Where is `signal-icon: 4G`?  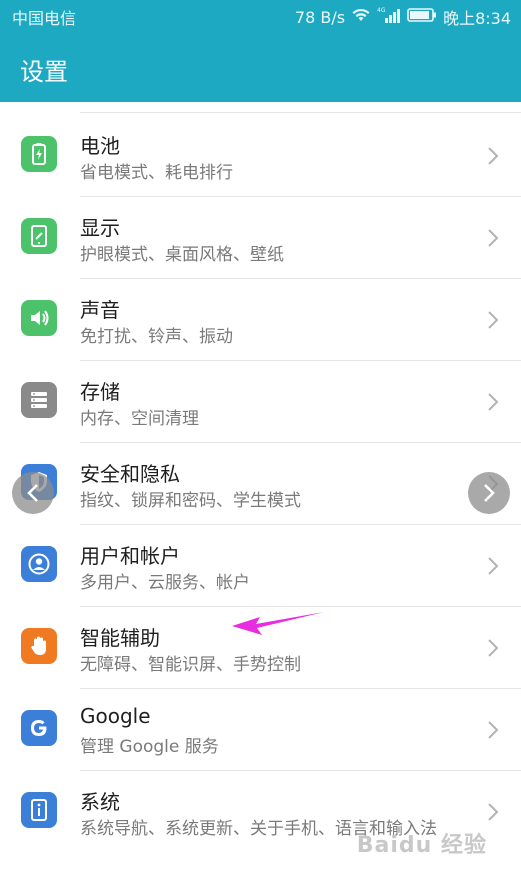 signal-icon: 4G is located at coordinates (389, 17).